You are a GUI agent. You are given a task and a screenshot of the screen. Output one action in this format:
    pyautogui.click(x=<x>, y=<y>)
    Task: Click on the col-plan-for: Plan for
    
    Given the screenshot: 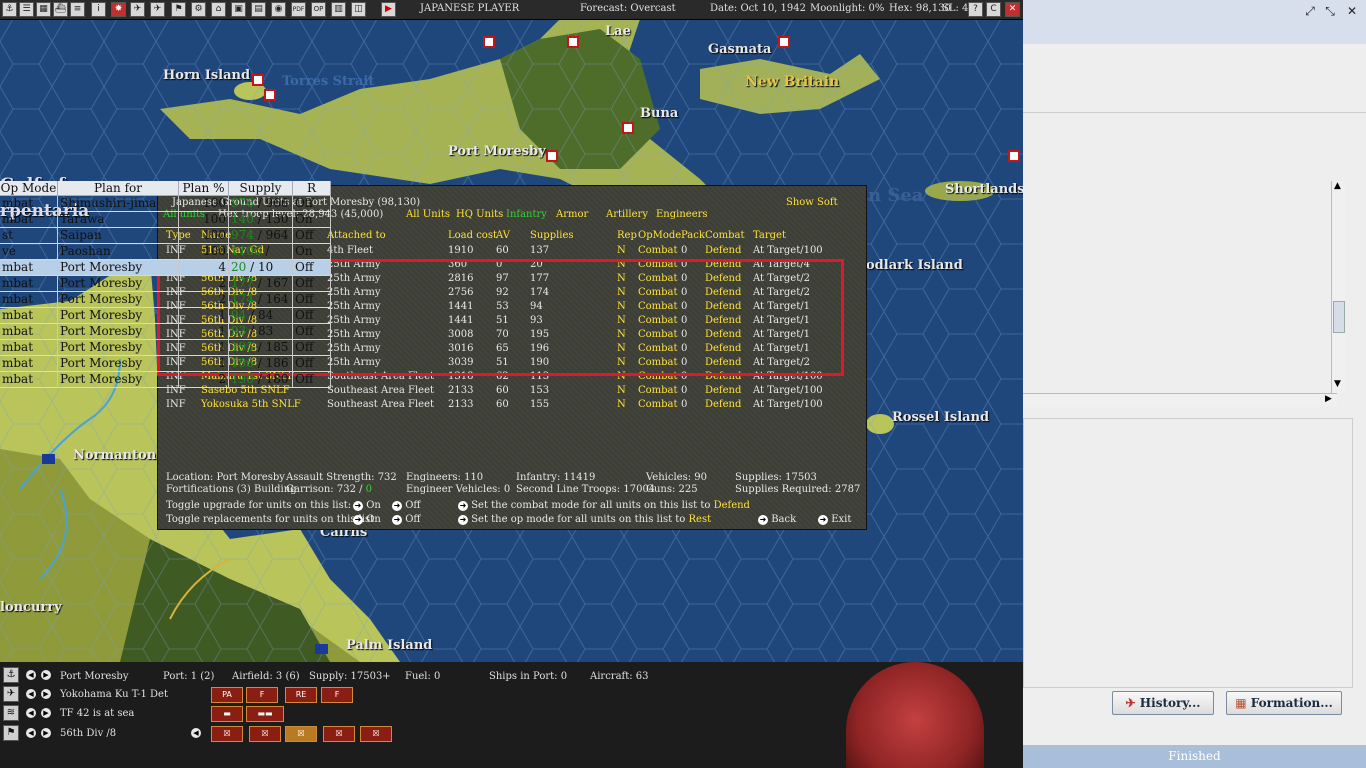 What is the action you would take?
    pyautogui.click(x=118, y=188)
    